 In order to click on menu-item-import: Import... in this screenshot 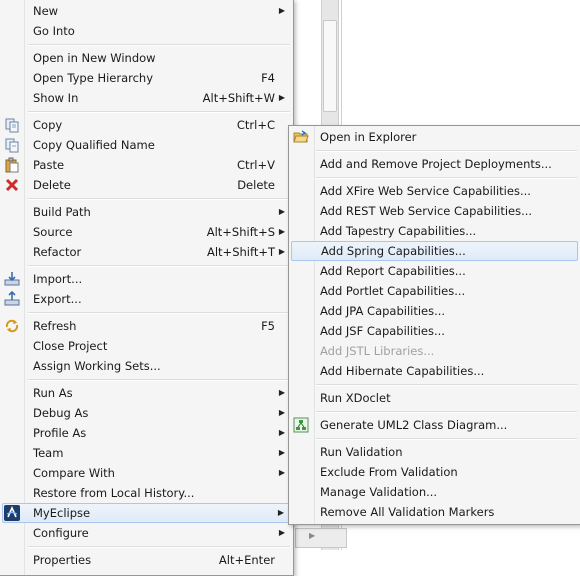, I will do `click(146, 279)`.